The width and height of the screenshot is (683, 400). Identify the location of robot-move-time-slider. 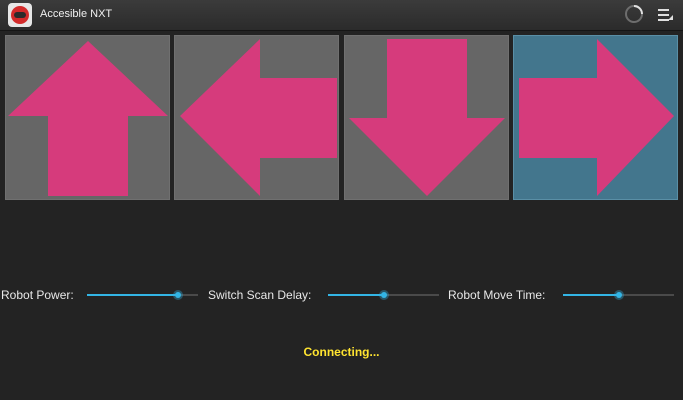
(618, 295).